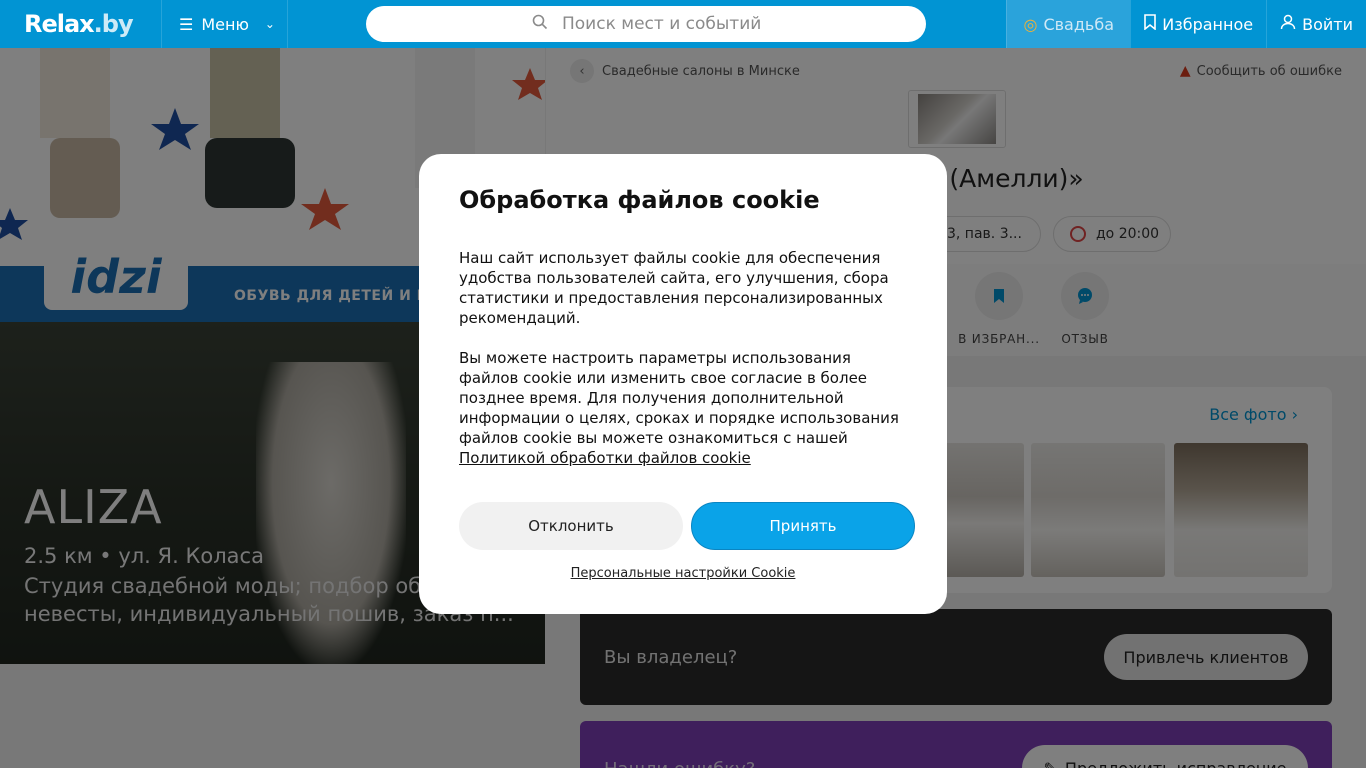 Image resolution: width=1366 pixels, height=768 pixels. Describe the element at coordinates (1079, 24) in the screenshot. I see `wedding-label: Свадьба` at that location.